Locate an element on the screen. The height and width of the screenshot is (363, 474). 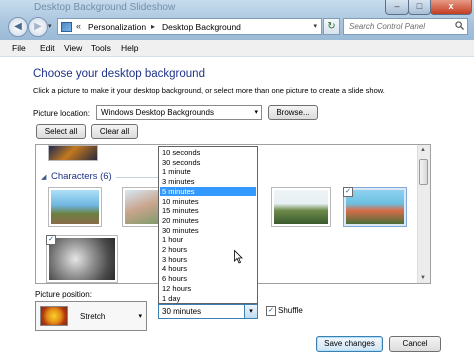
address-bar: « Personalization ▸ Desktop Background ▾ is located at coordinates (189, 26).